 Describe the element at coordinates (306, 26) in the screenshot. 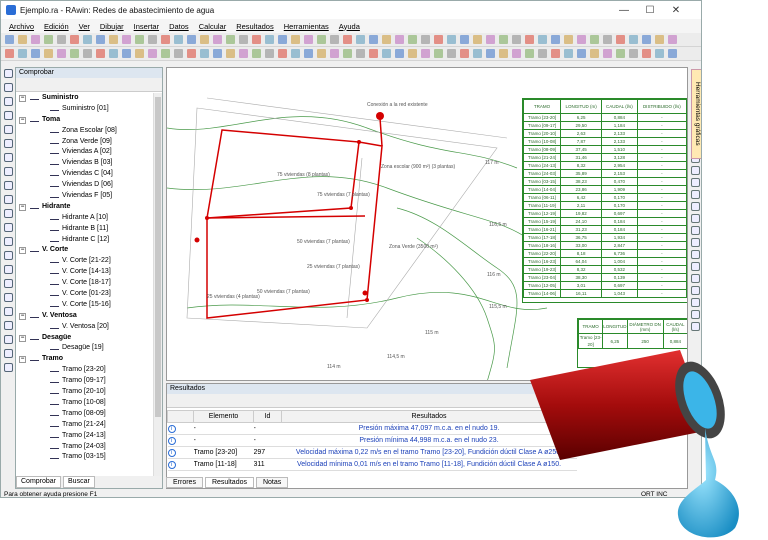

I see `menu-item: Herramientas` at that location.